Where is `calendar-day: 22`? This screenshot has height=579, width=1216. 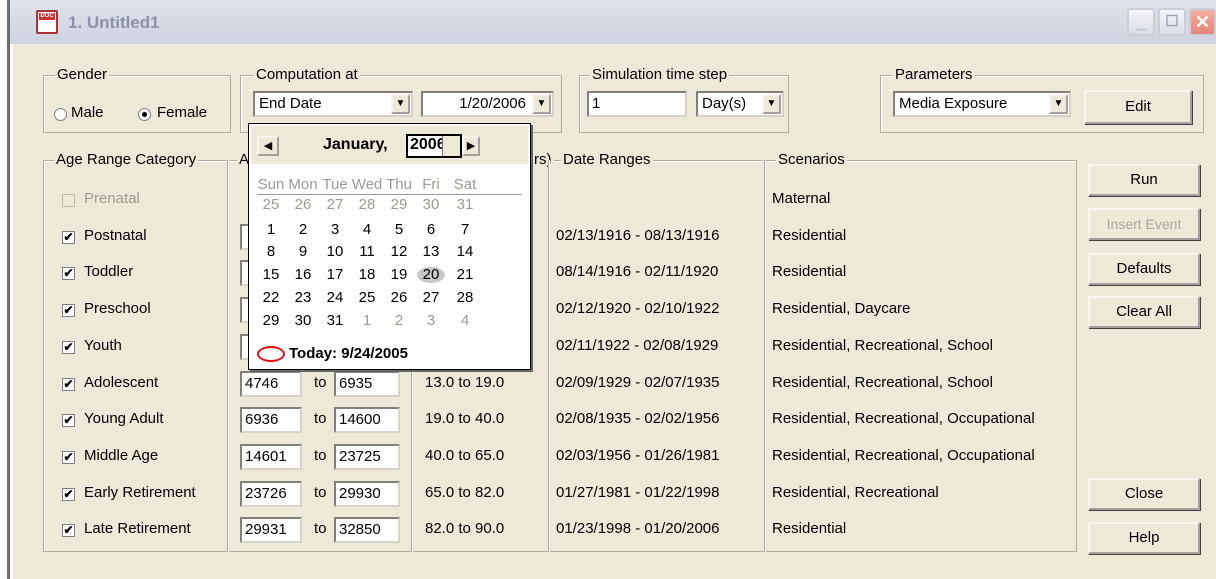
calendar-day: 22 is located at coordinates (271, 297).